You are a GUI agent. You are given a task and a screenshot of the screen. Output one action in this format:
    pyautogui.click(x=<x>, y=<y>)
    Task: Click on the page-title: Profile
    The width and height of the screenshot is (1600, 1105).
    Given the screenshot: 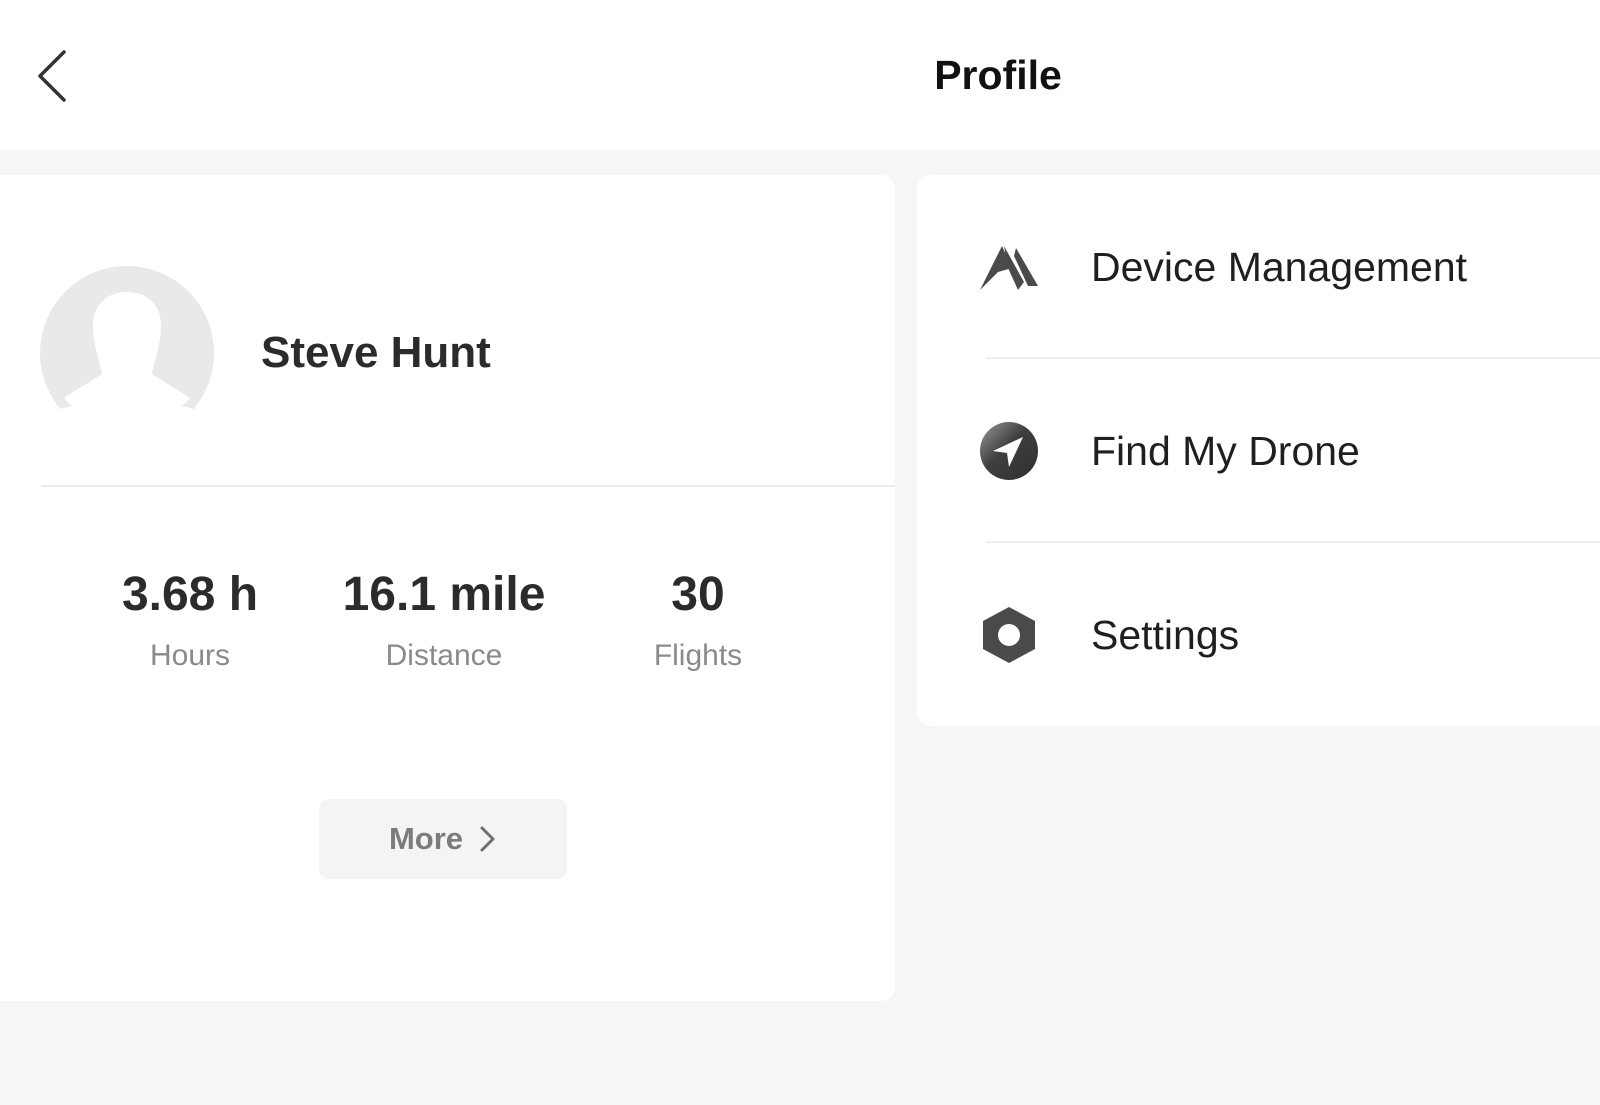 What is the action you would take?
    pyautogui.click(x=998, y=75)
    